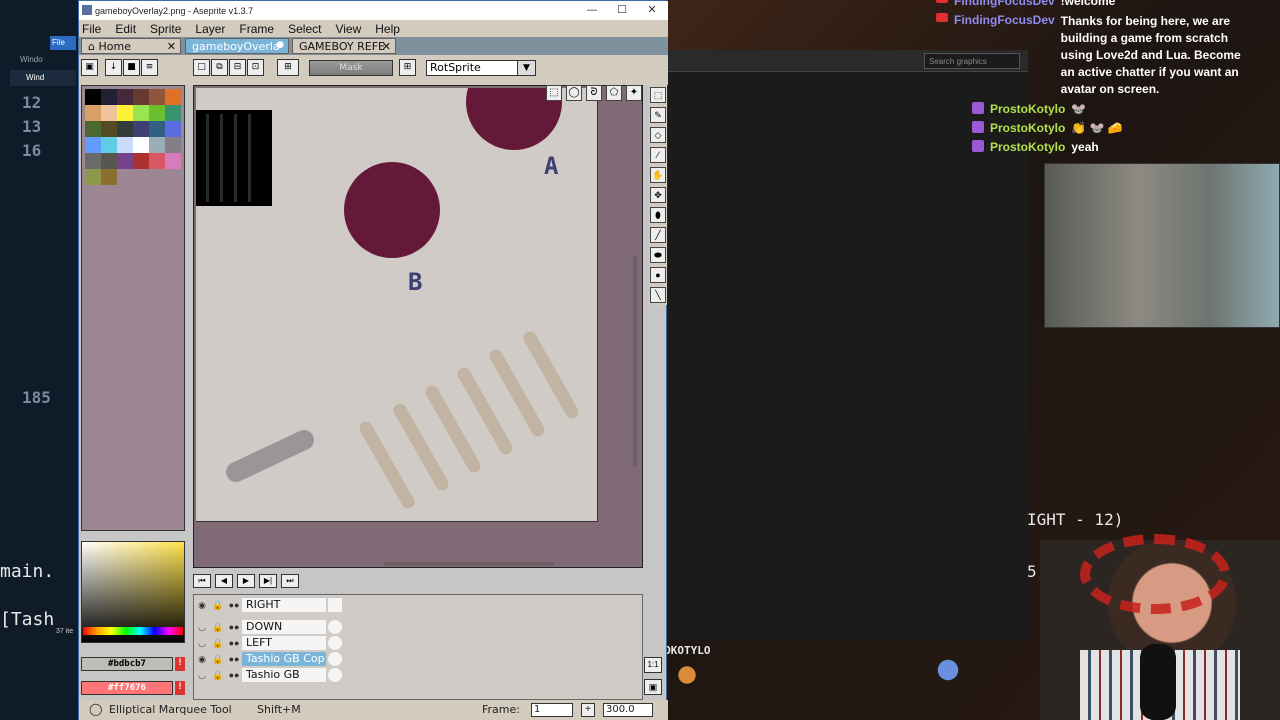 Image resolution: width=1280 pixels, height=720 pixels. Describe the element at coordinates (237, 67) in the screenshot. I see `selection-mode-subtract-icon: ⊟` at that location.